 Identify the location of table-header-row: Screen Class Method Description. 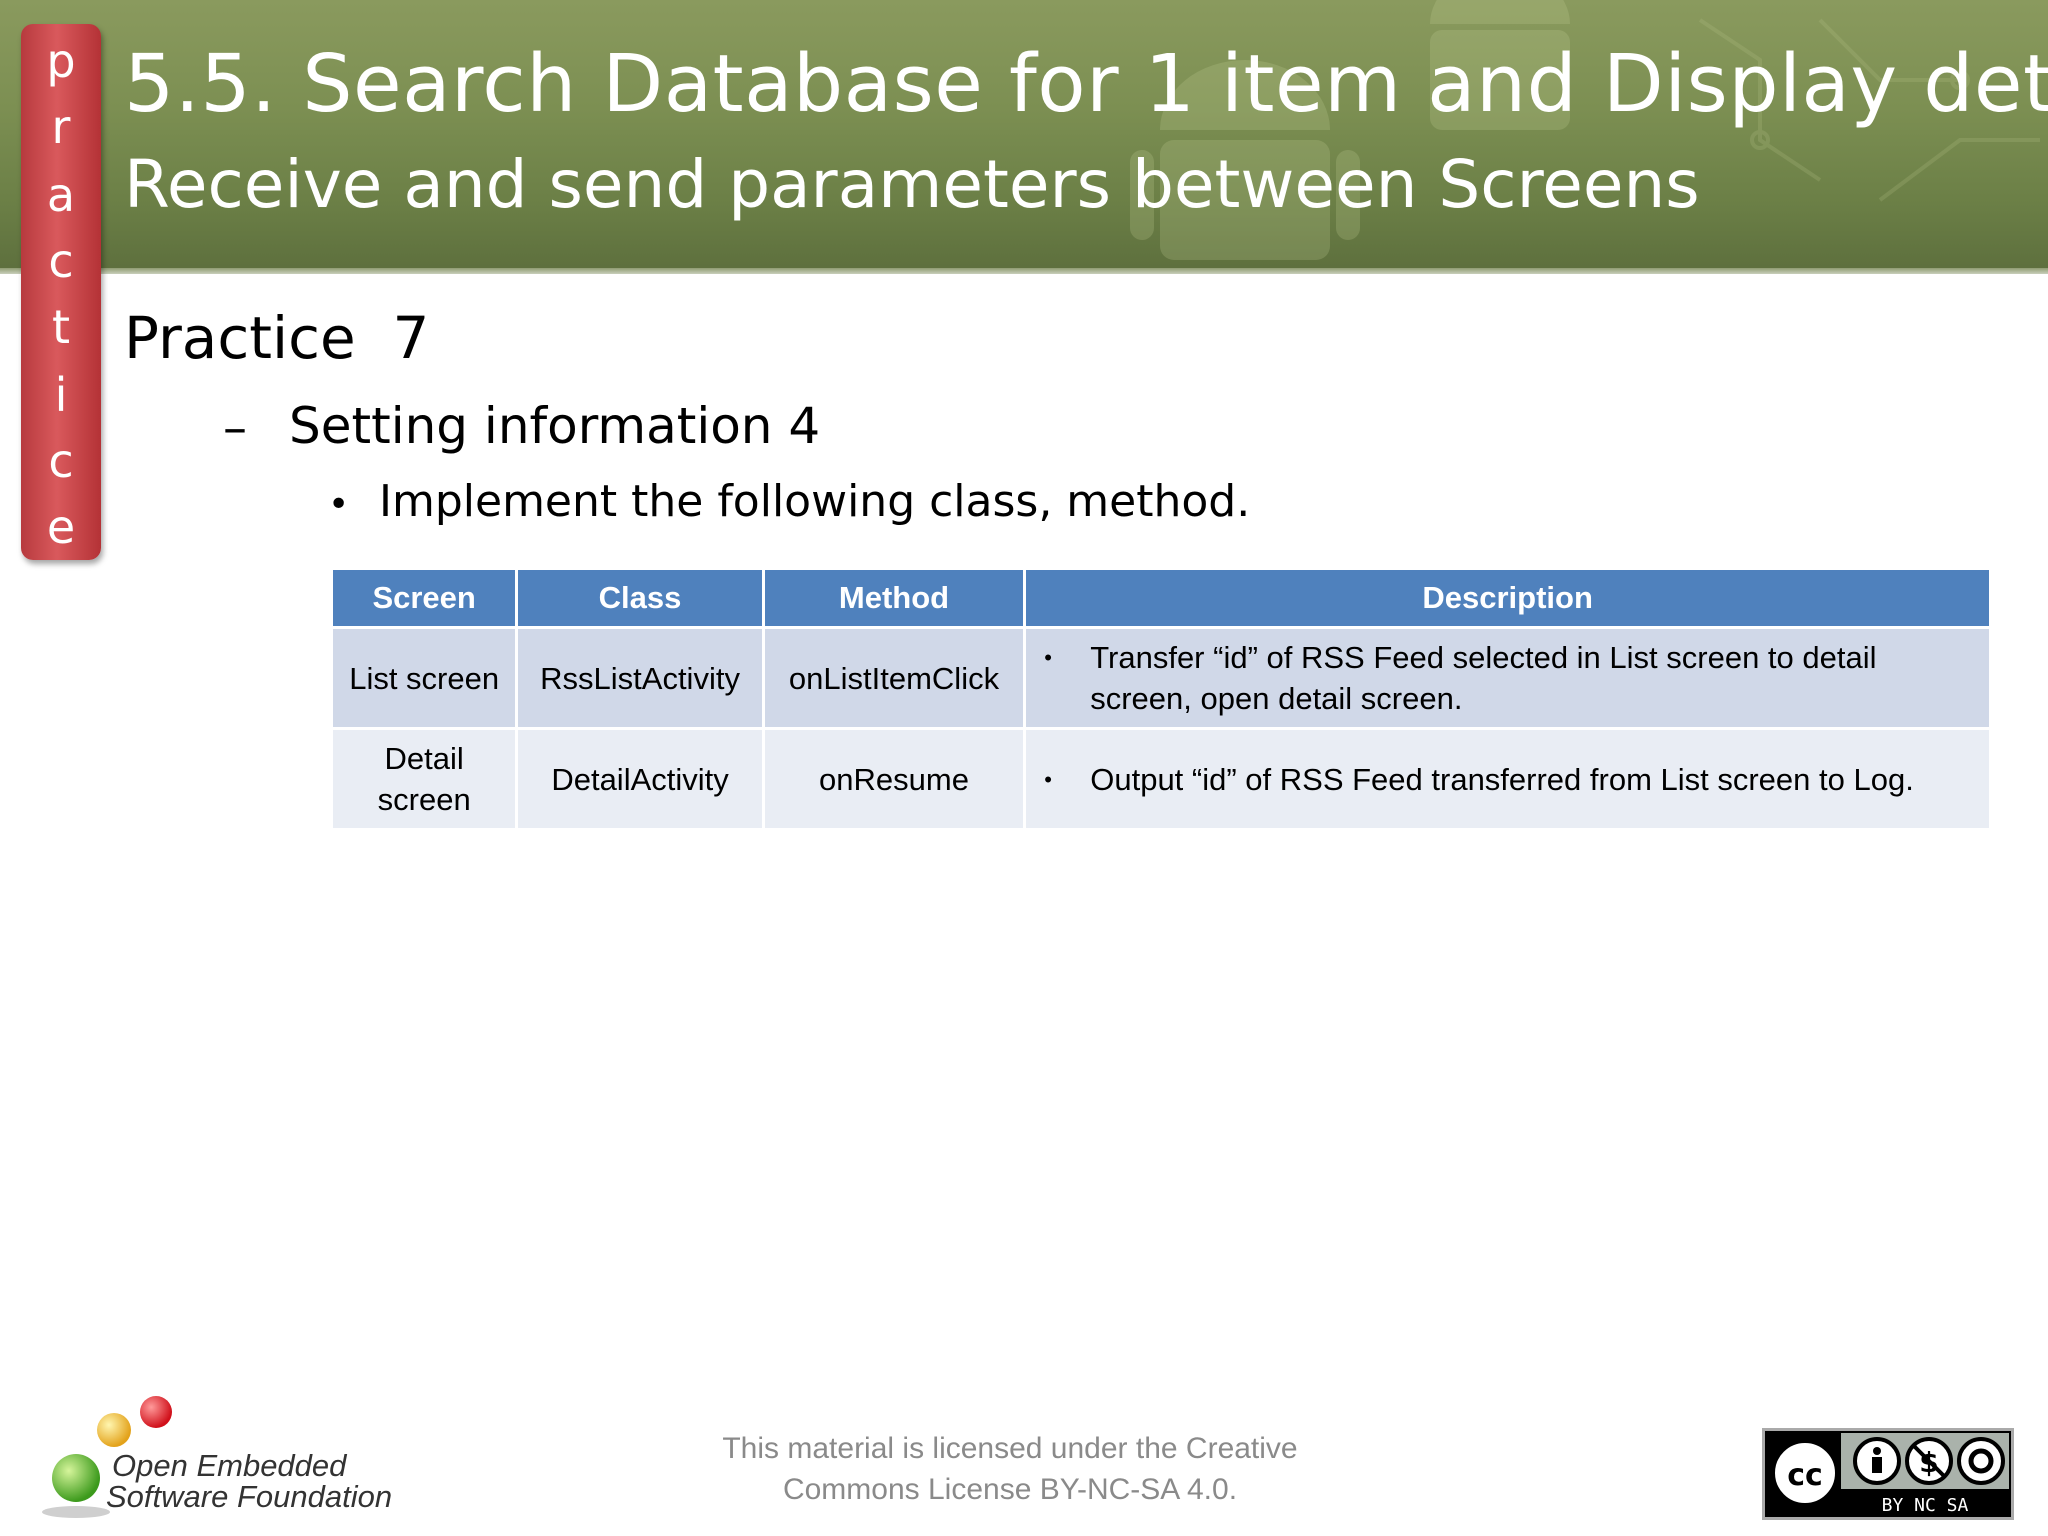
(1161, 598).